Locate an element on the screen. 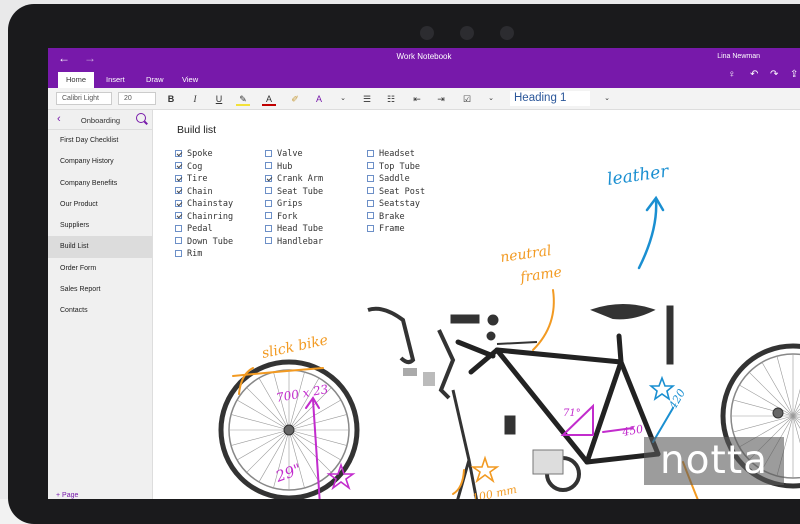  checklist-item: Cog is located at coordinates (204, 167).